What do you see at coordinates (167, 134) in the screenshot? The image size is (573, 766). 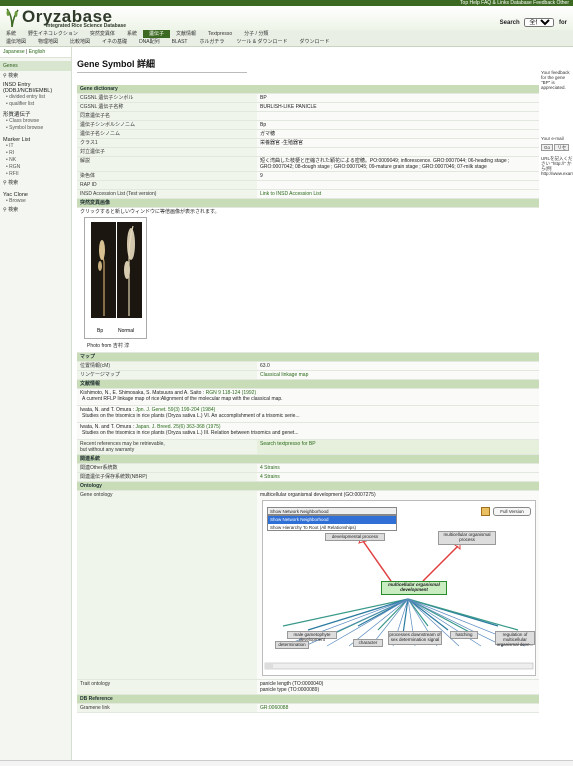 I see `row-key: 遺伝子名シノニム` at bounding box center [167, 134].